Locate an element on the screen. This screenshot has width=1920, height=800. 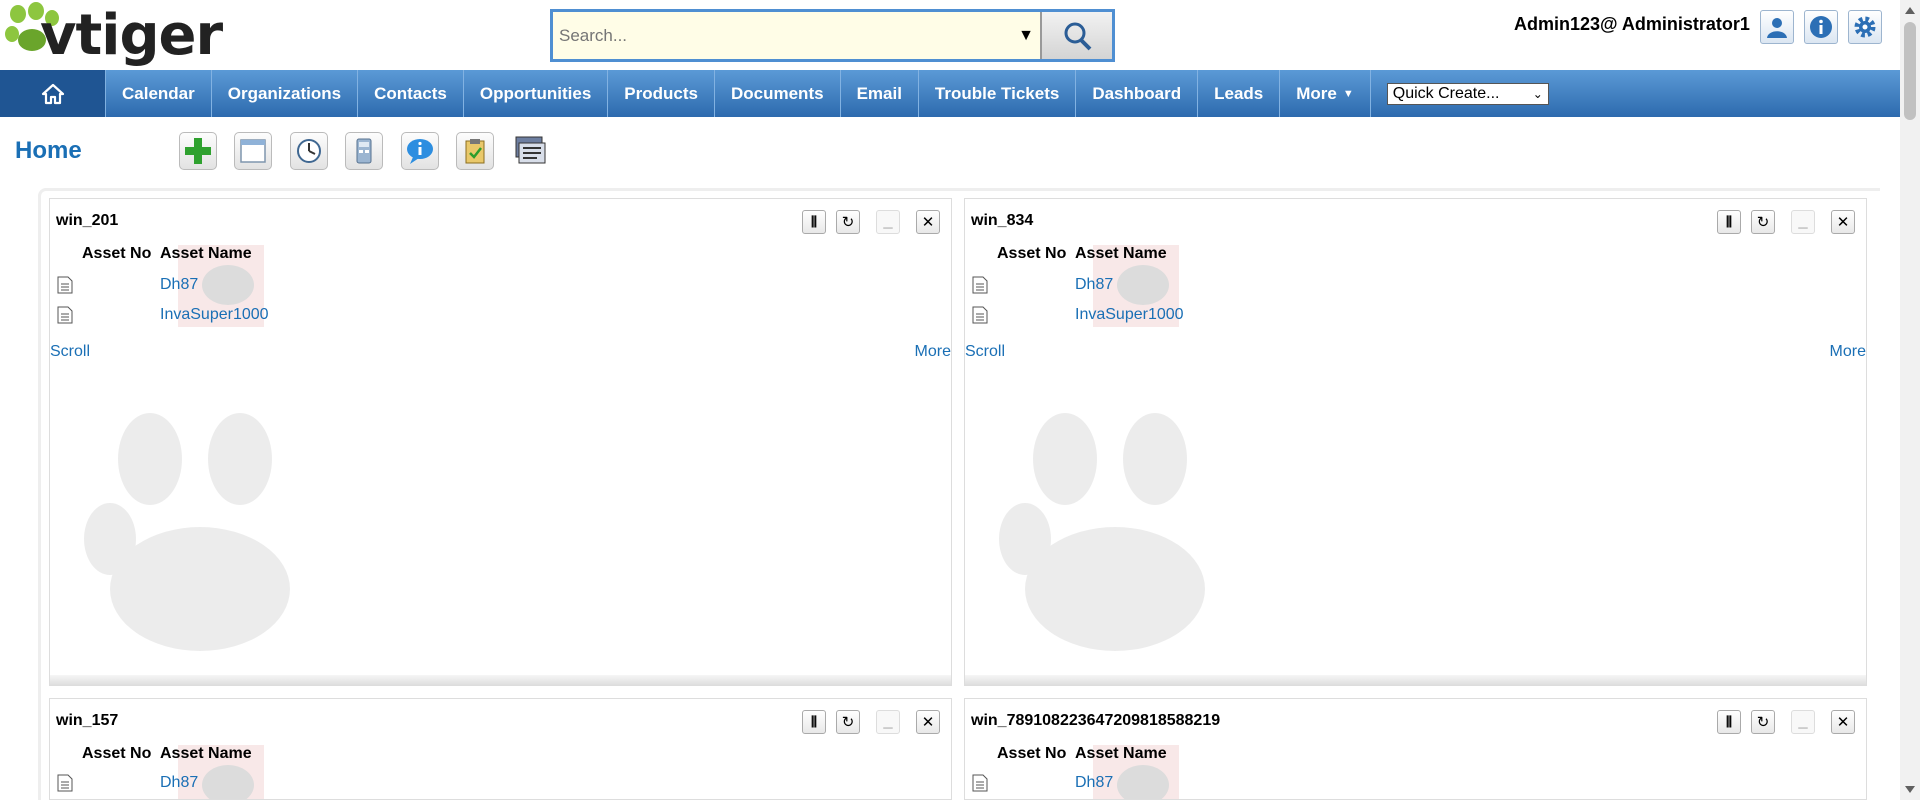
user-profile-icon is located at coordinates (1777, 27).